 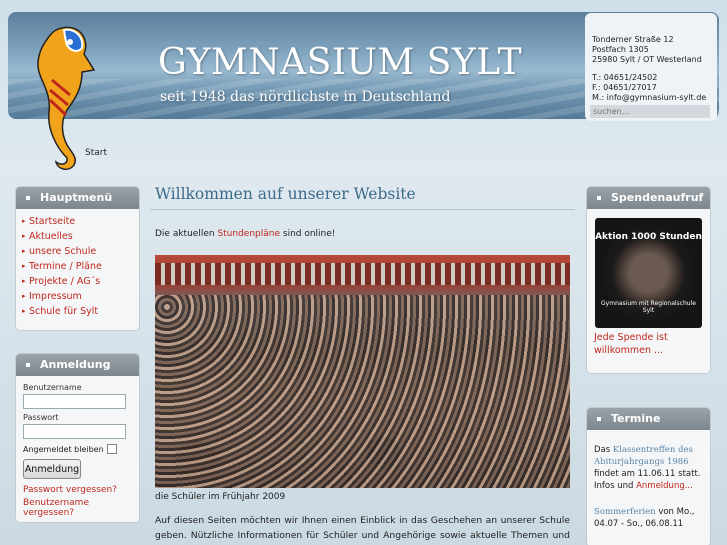 What do you see at coordinates (64, 311) in the screenshot?
I see `menu-item-label: Schule für Sylt` at bounding box center [64, 311].